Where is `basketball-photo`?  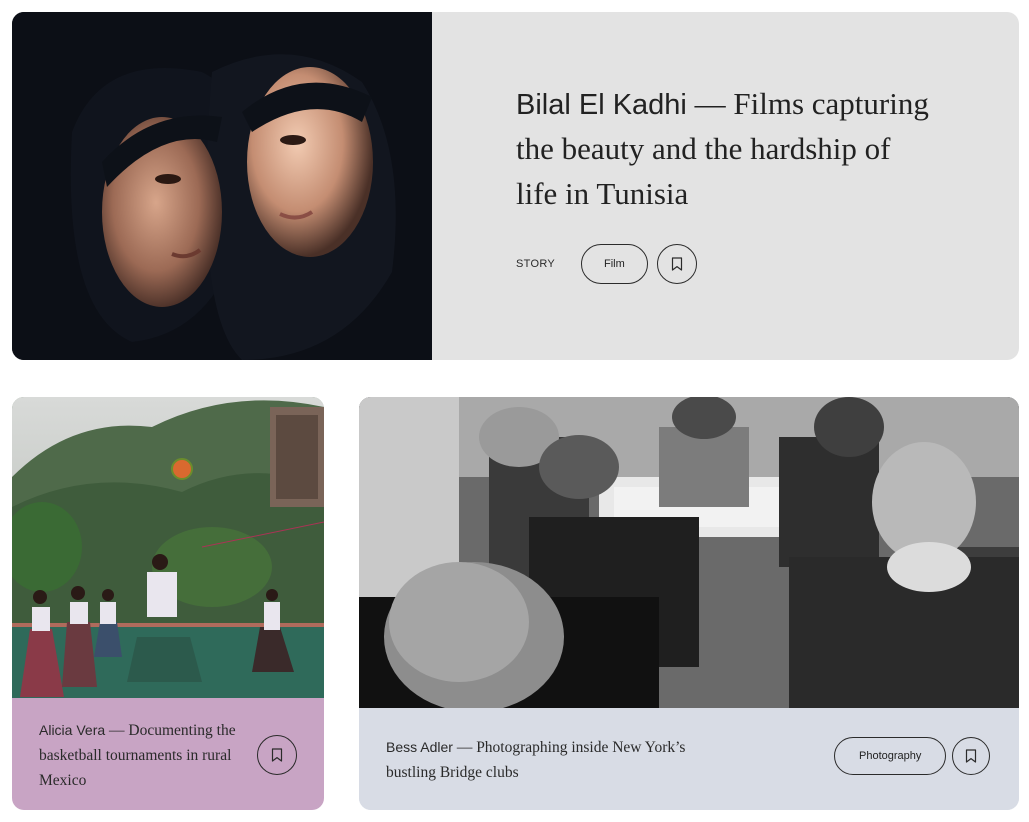
basketball-photo is located at coordinates (168, 547).